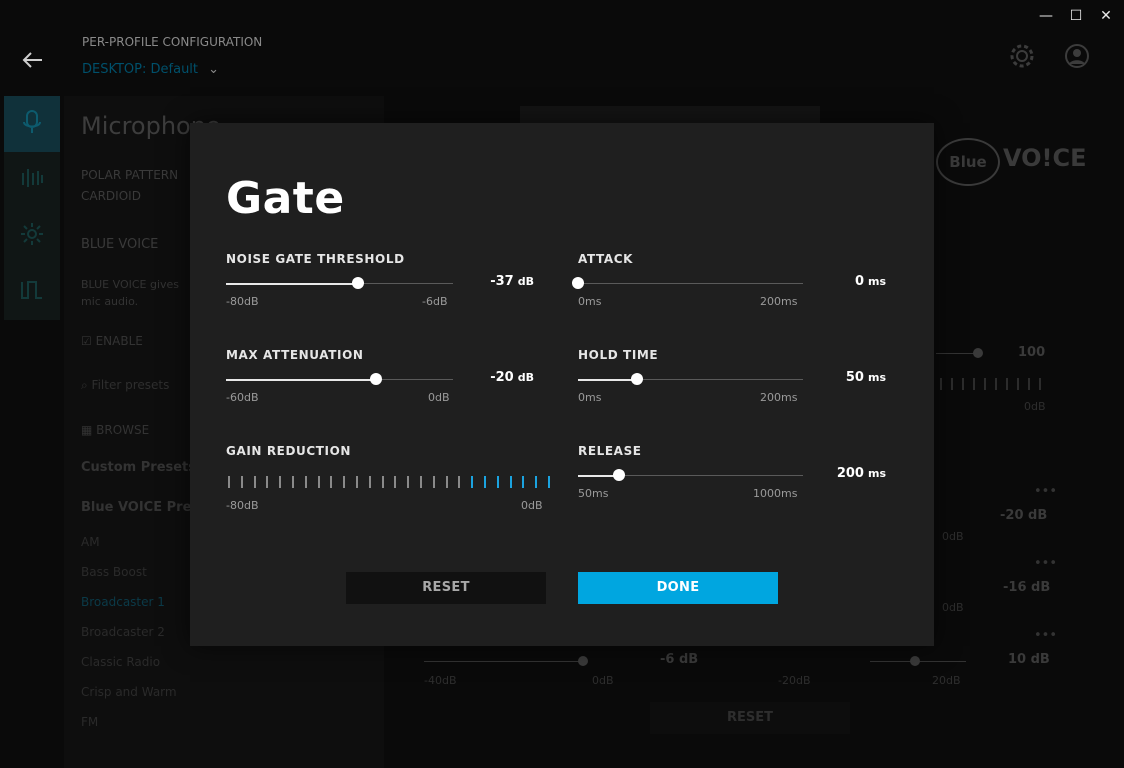 The height and width of the screenshot is (768, 1124). What do you see at coordinates (679, 659) in the screenshot?
I see `bg-value: -6 dB` at bounding box center [679, 659].